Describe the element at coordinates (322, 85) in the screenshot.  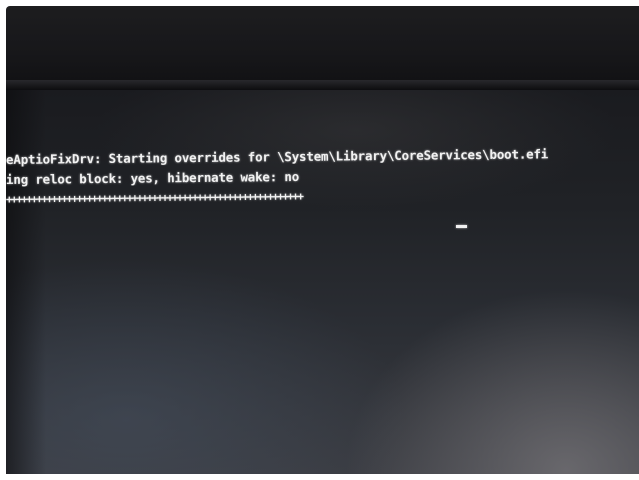
I see `bezel-edge` at that location.